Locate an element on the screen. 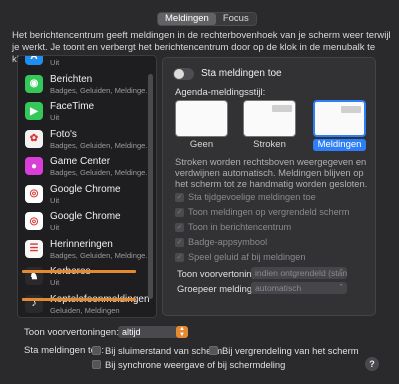  style-banners-preview is located at coordinates (269, 118).